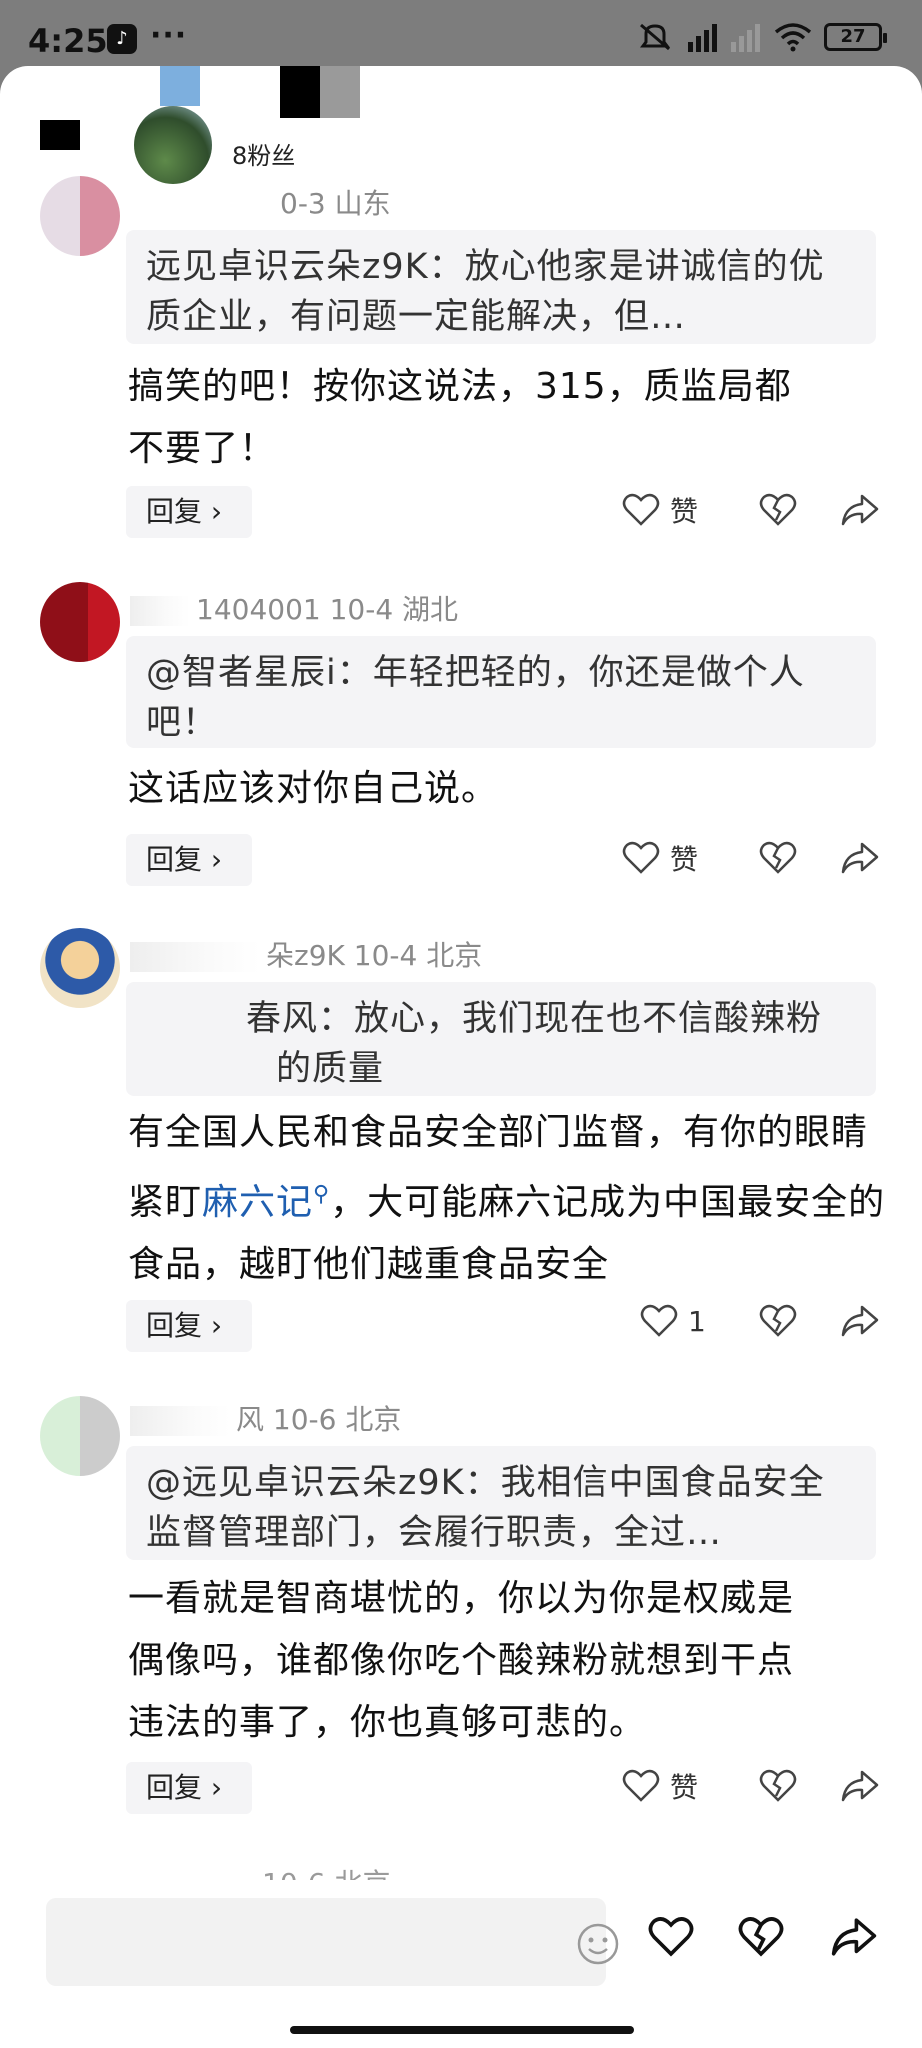 The width and height of the screenshot is (922, 2048). Describe the element at coordinates (462, 2030) in the screenshot. I see `home-indicator` at that location.